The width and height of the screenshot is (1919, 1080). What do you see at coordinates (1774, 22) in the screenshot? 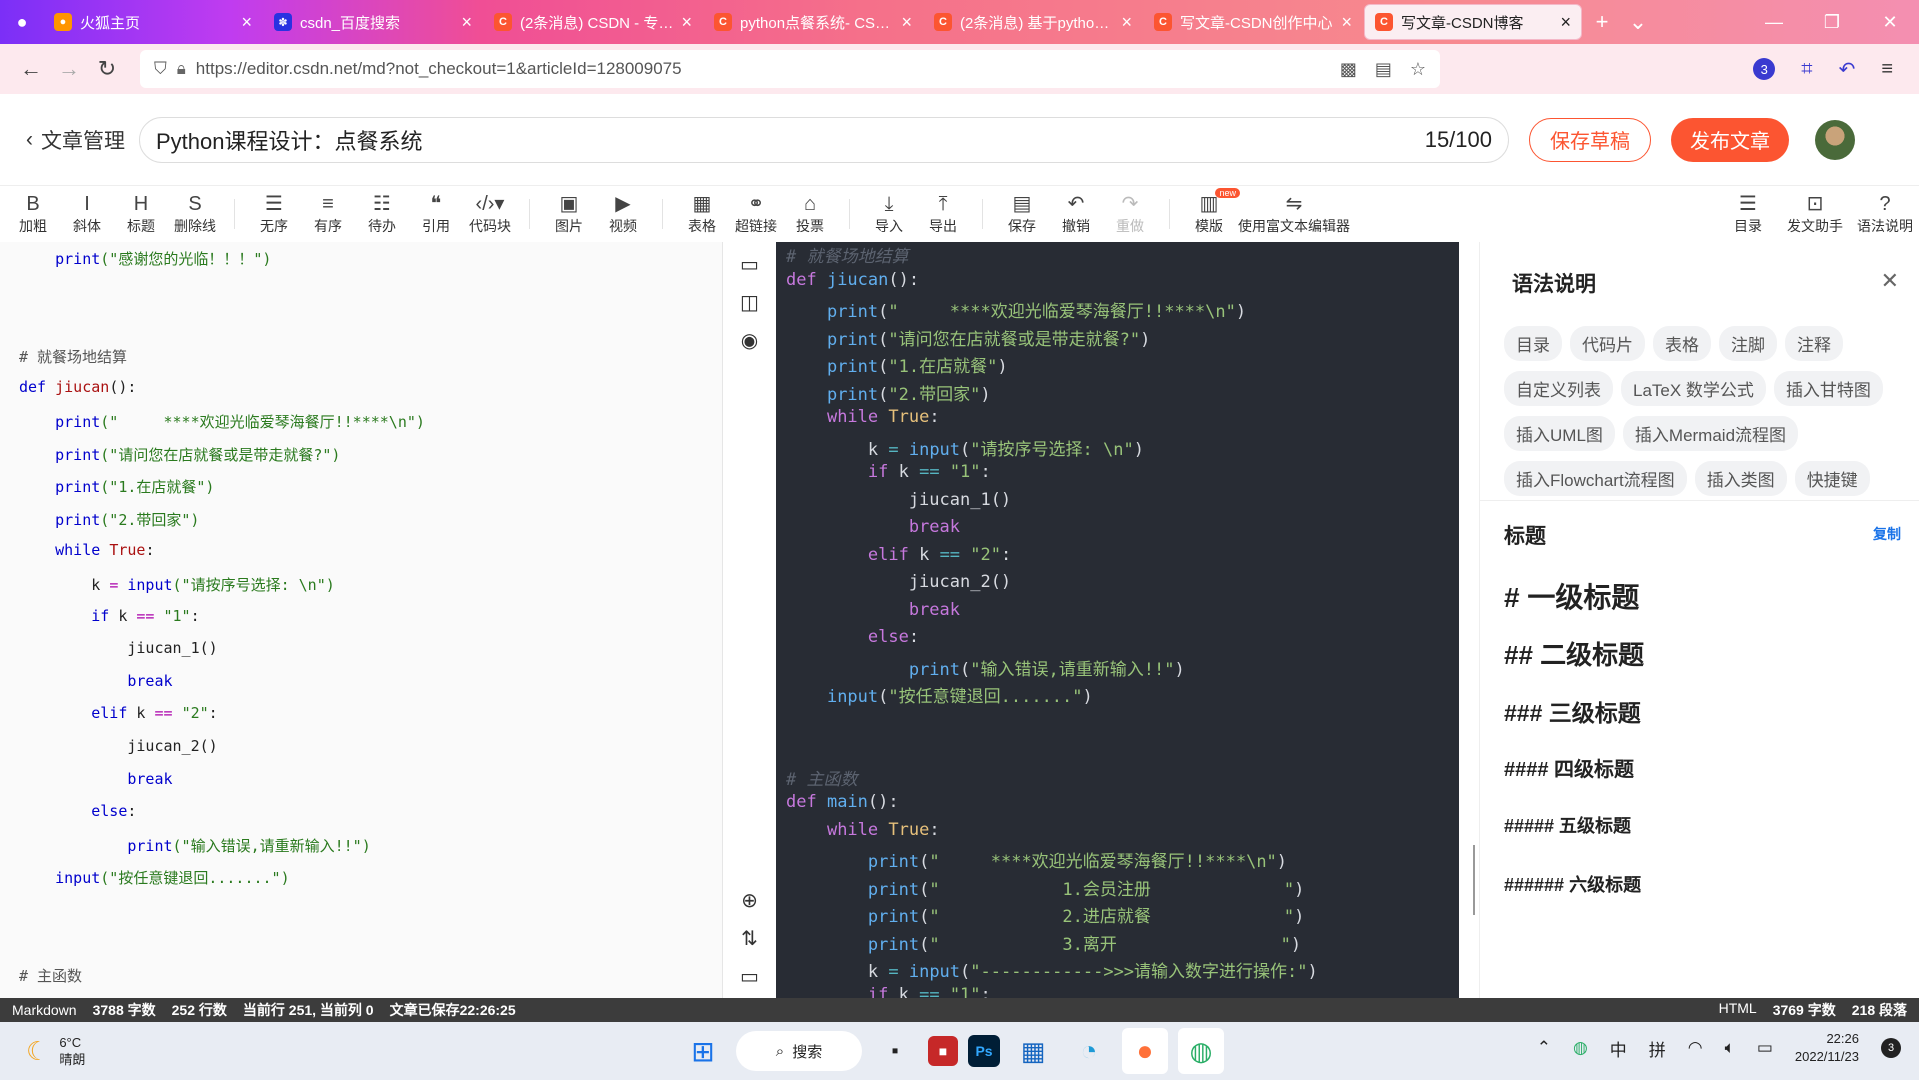
I see `minimize-icon: —` at bounding box center [1774, 22].